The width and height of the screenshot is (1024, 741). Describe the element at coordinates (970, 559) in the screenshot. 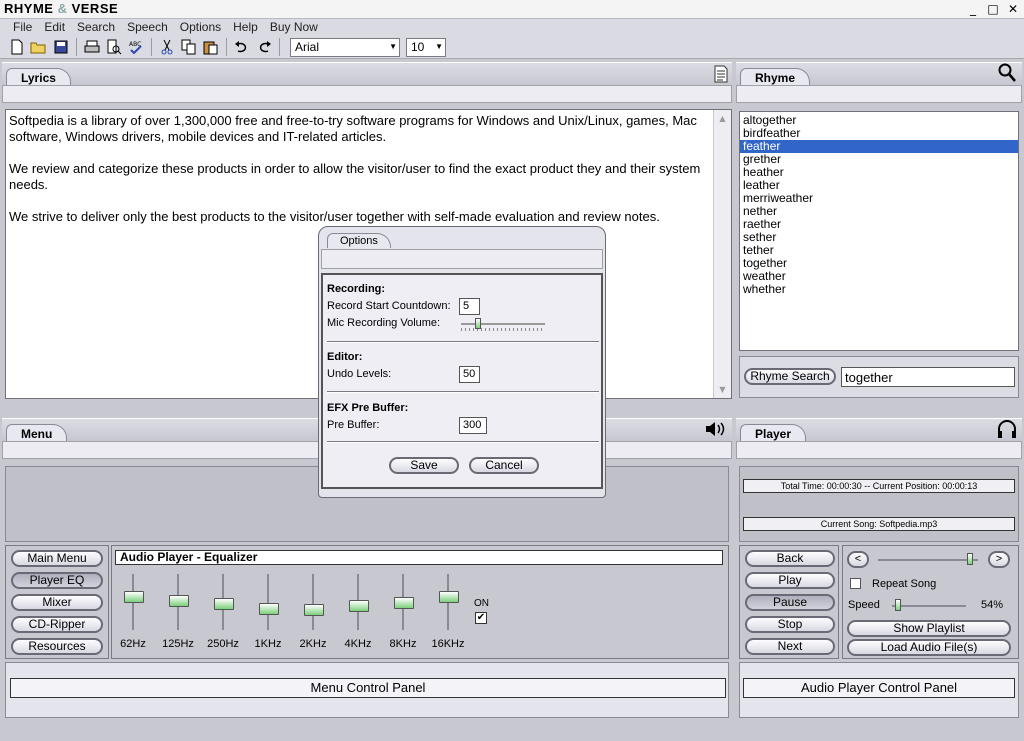

I see `position-slider-handle` at that location.